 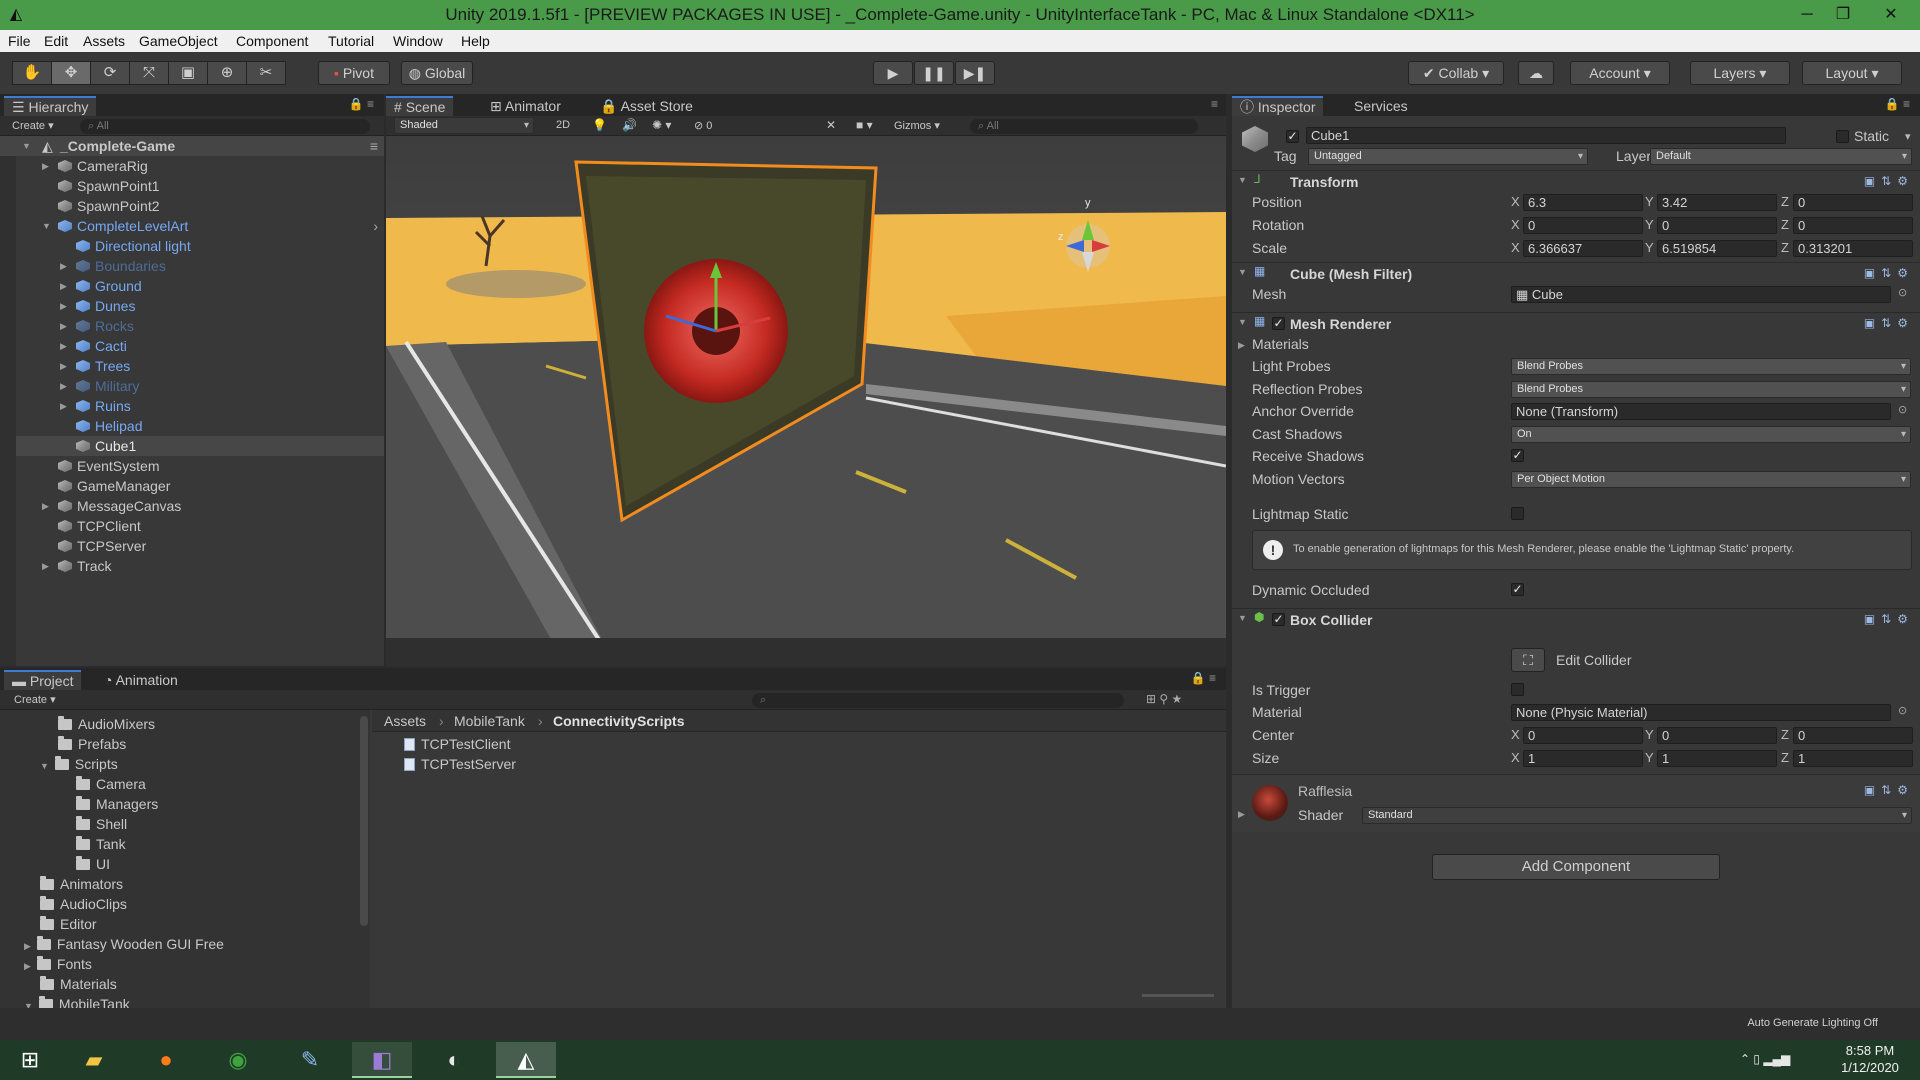 I want to click on account-dropdown: Account ▾, so click(x=1620, y=73).